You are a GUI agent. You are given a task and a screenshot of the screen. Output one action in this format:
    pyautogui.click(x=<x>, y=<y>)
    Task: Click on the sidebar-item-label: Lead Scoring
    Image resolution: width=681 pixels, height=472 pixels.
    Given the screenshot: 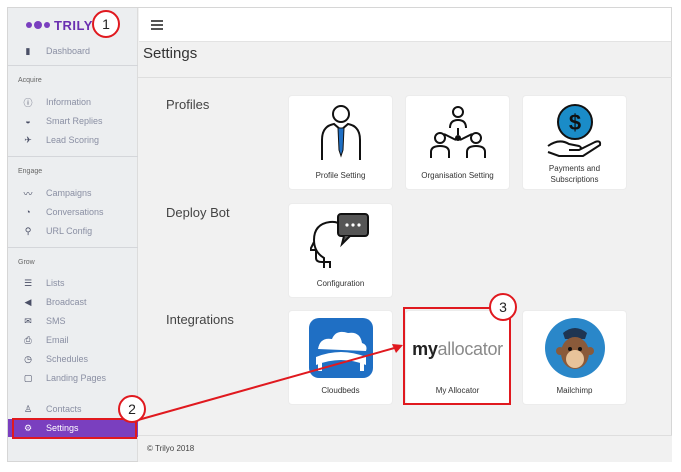 What is the action you would take?
    pyautogui.click(x=73, y=140)
    